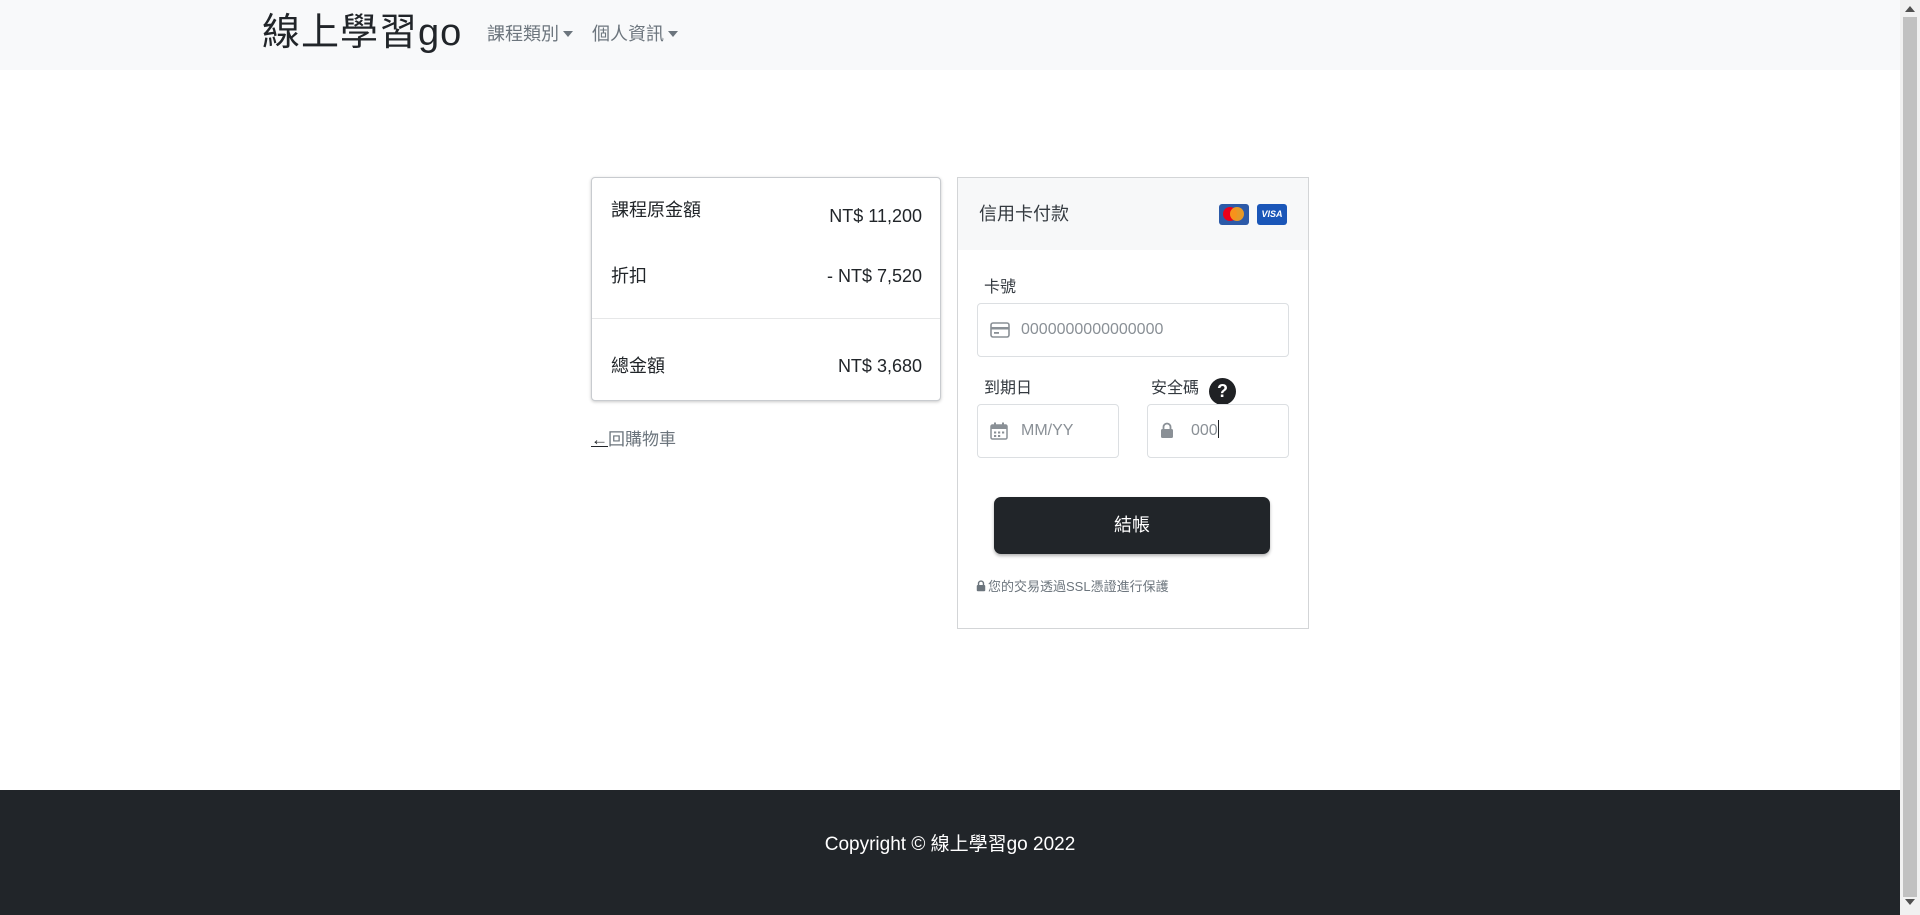  I want to click on summary-value: NT$ 11,200, so click(875, 216).